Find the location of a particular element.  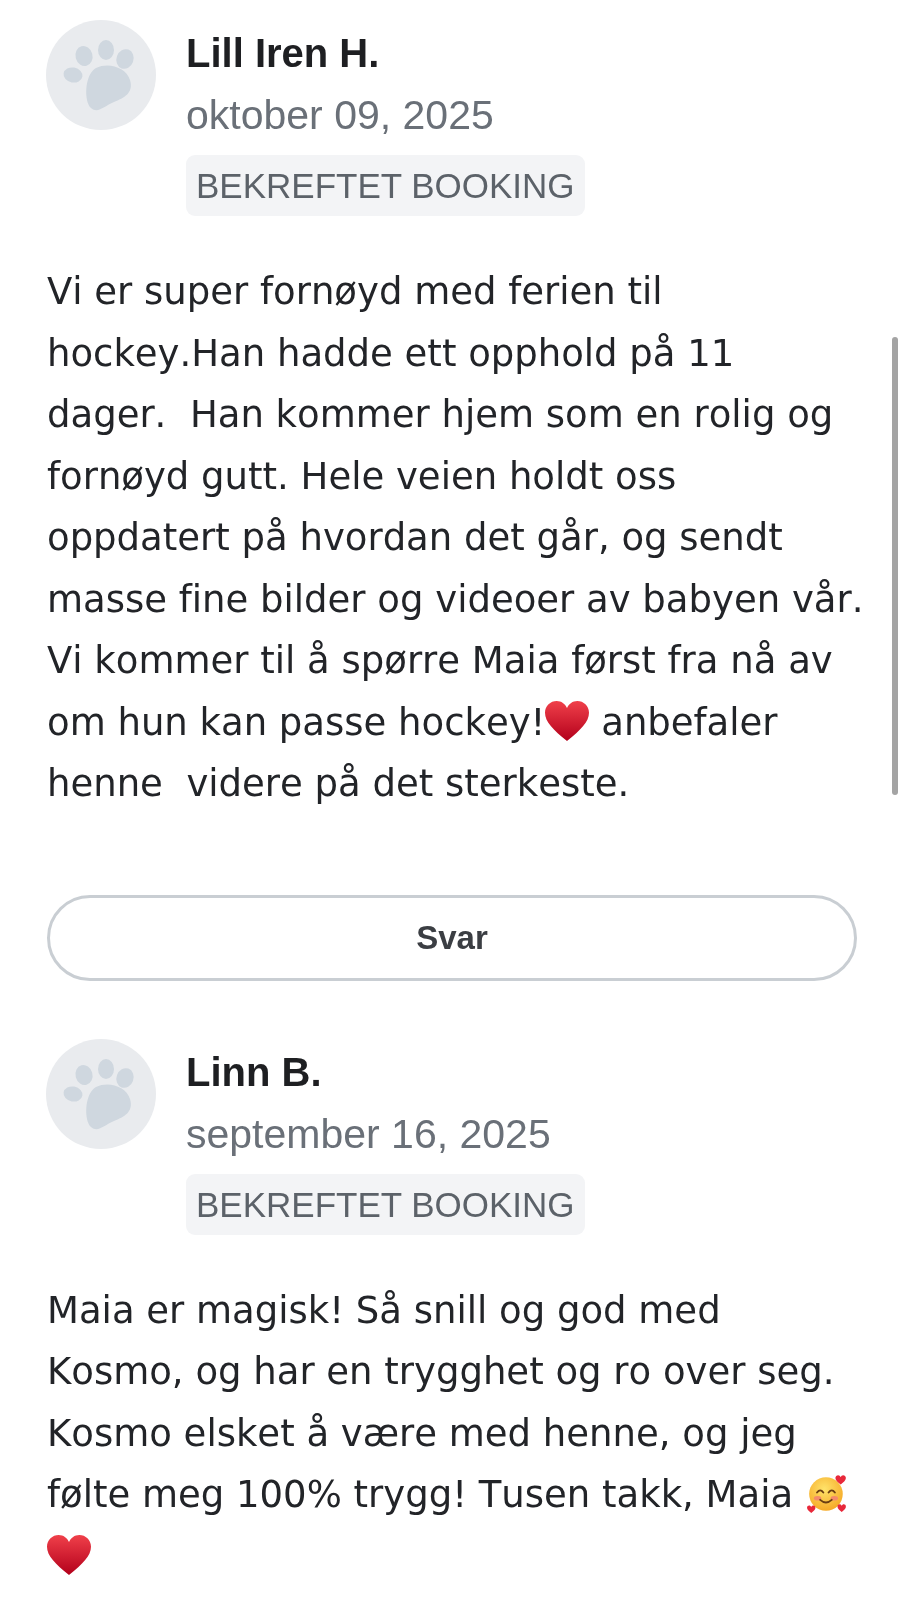

reviewer-name: Linn B. is located at coordinates (254, 1072).